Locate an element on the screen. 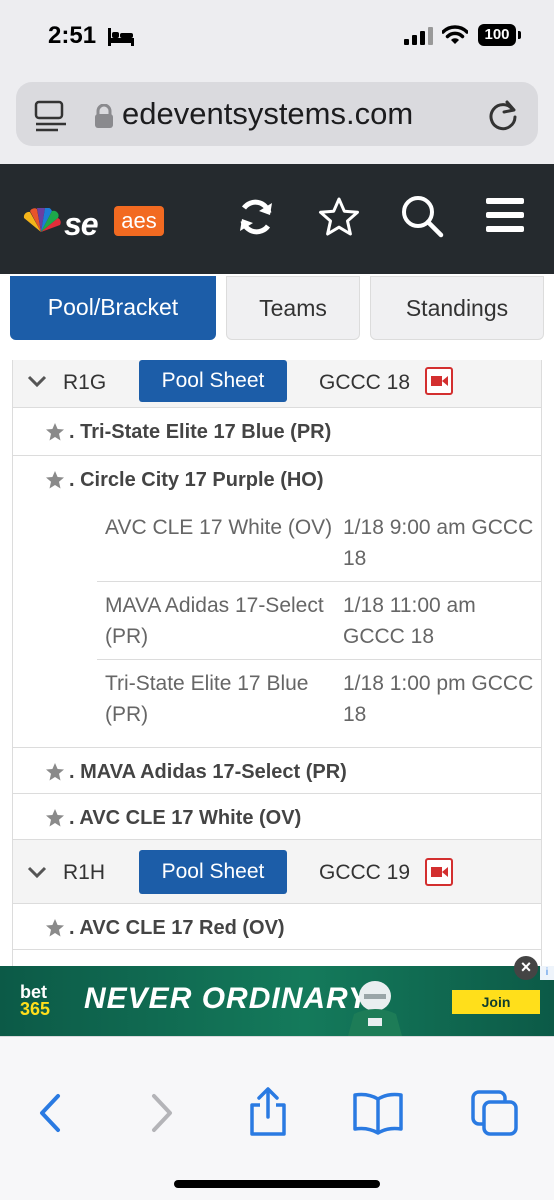  ad-slogan: NEVER ORDINARY is located at coordinates (227, 998).